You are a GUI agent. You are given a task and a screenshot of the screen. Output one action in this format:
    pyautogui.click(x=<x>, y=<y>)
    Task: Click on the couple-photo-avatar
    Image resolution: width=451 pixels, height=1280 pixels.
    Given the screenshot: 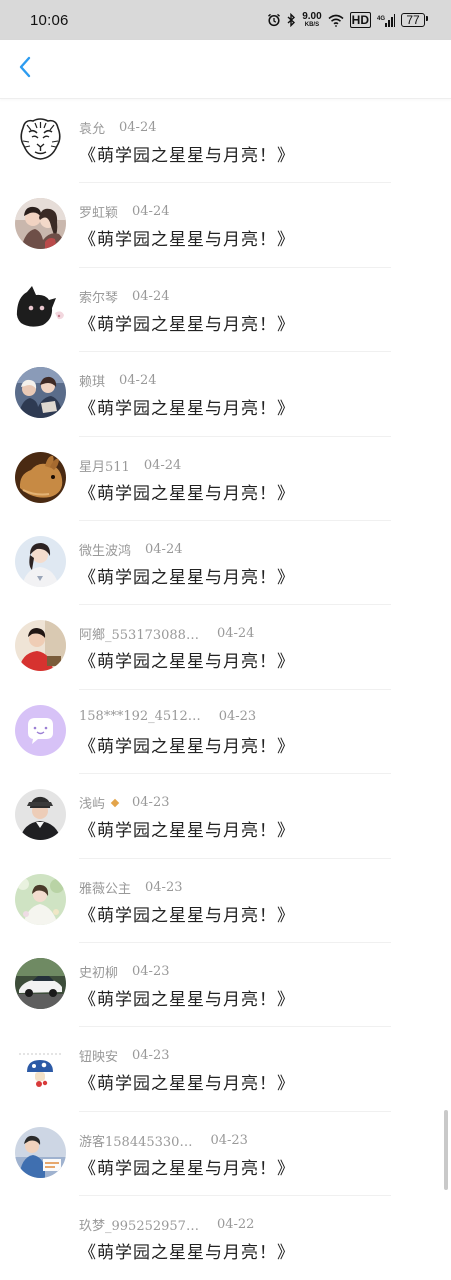 What is the action you would take?
    pyautogui.click(x=40, y=224)
    